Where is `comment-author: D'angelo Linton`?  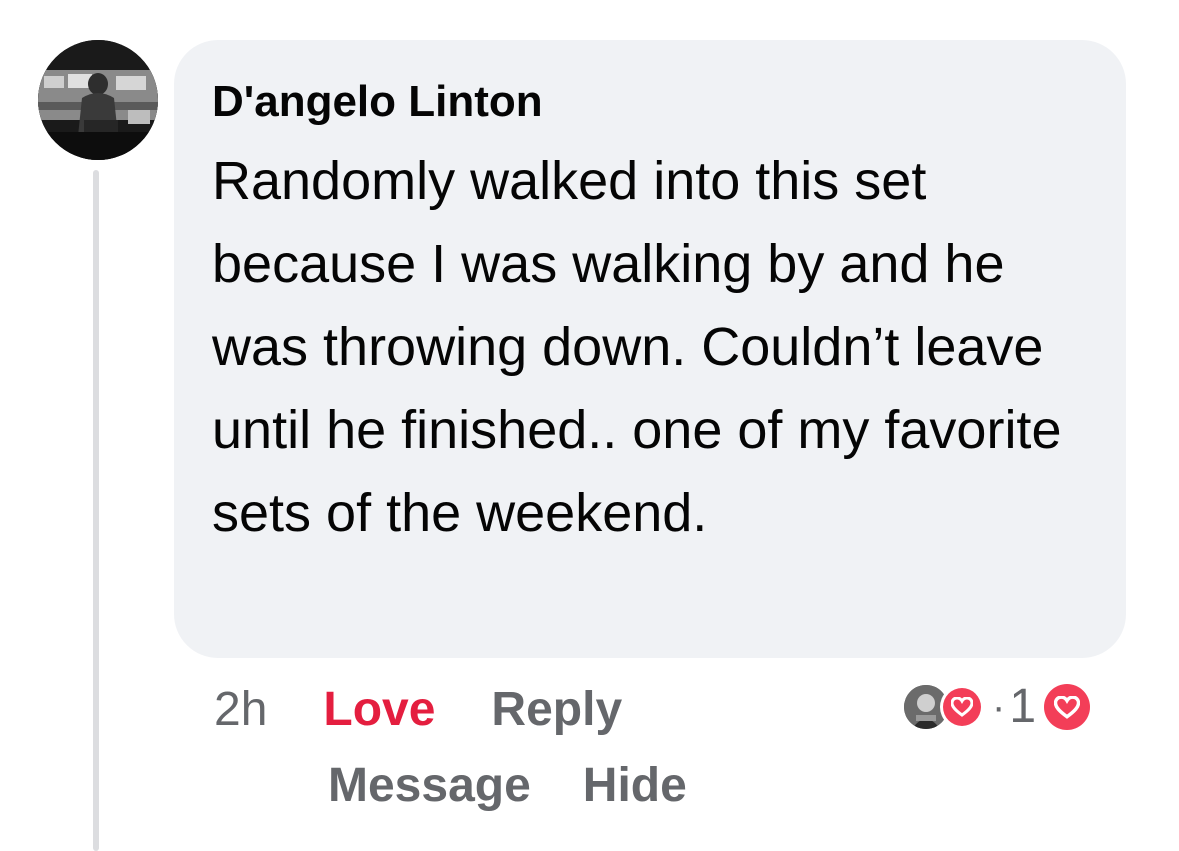 comment-author: D'angelo Linton is located at coordinates (654, 102).